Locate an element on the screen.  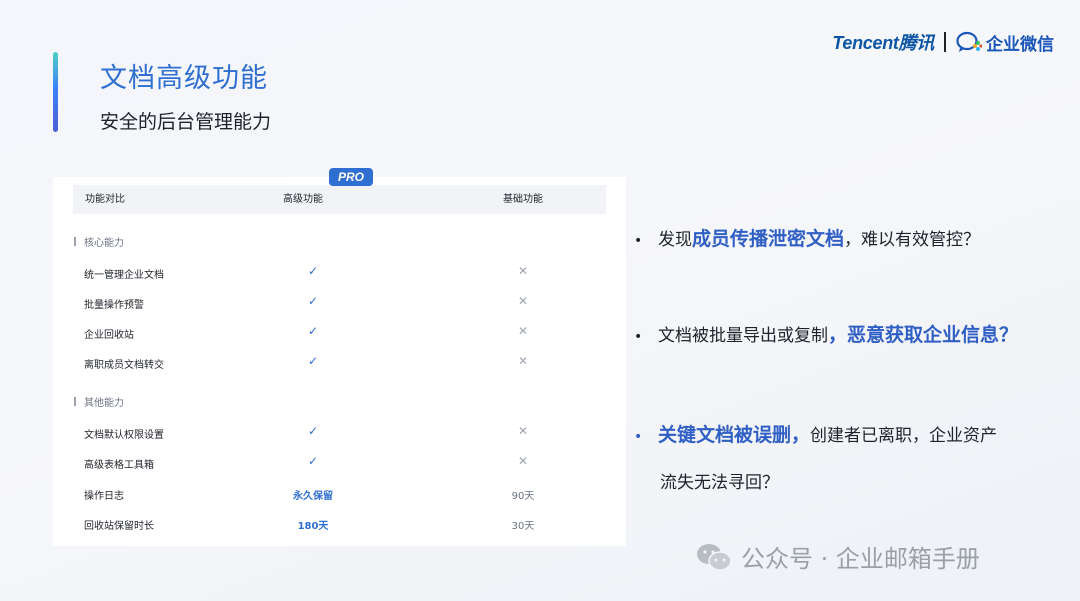
table-cell-advanced: 永久保留 is located at coordinates (313, 496).